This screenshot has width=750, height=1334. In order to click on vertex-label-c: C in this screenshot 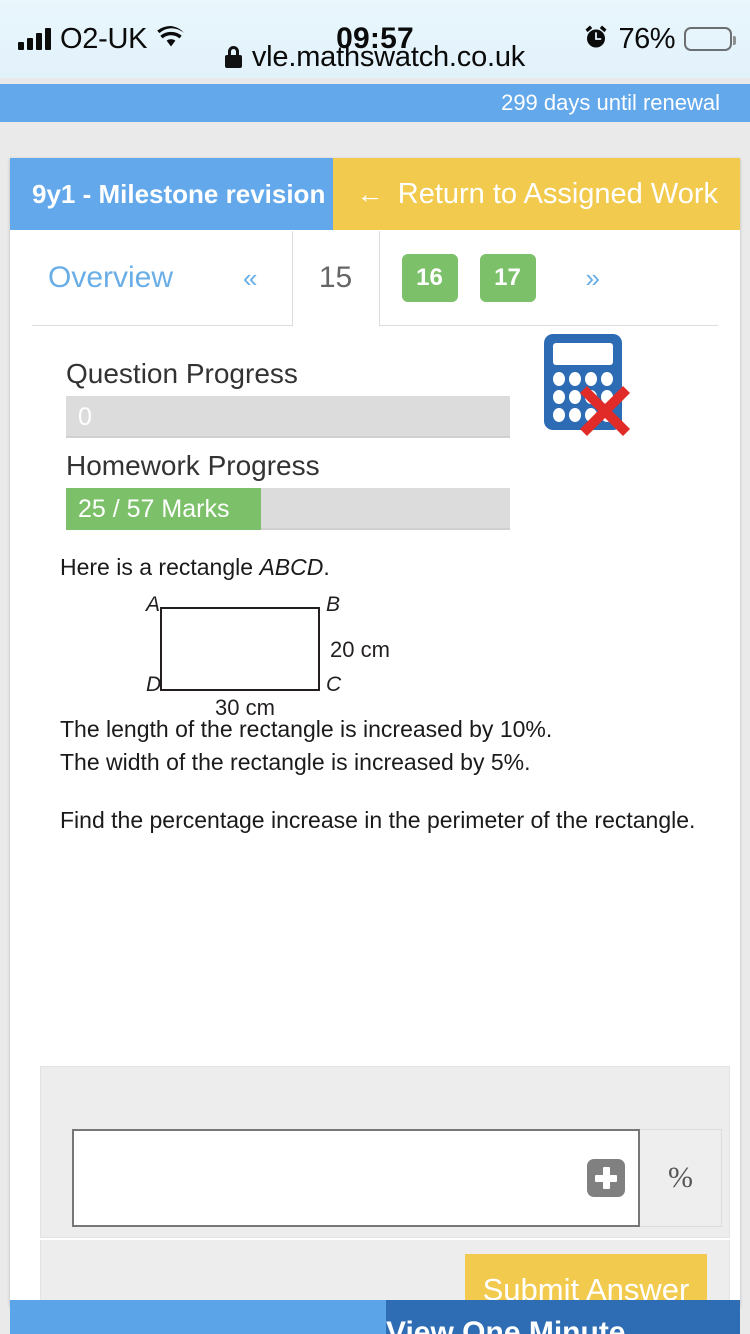, I will do `click(334, 684)`.